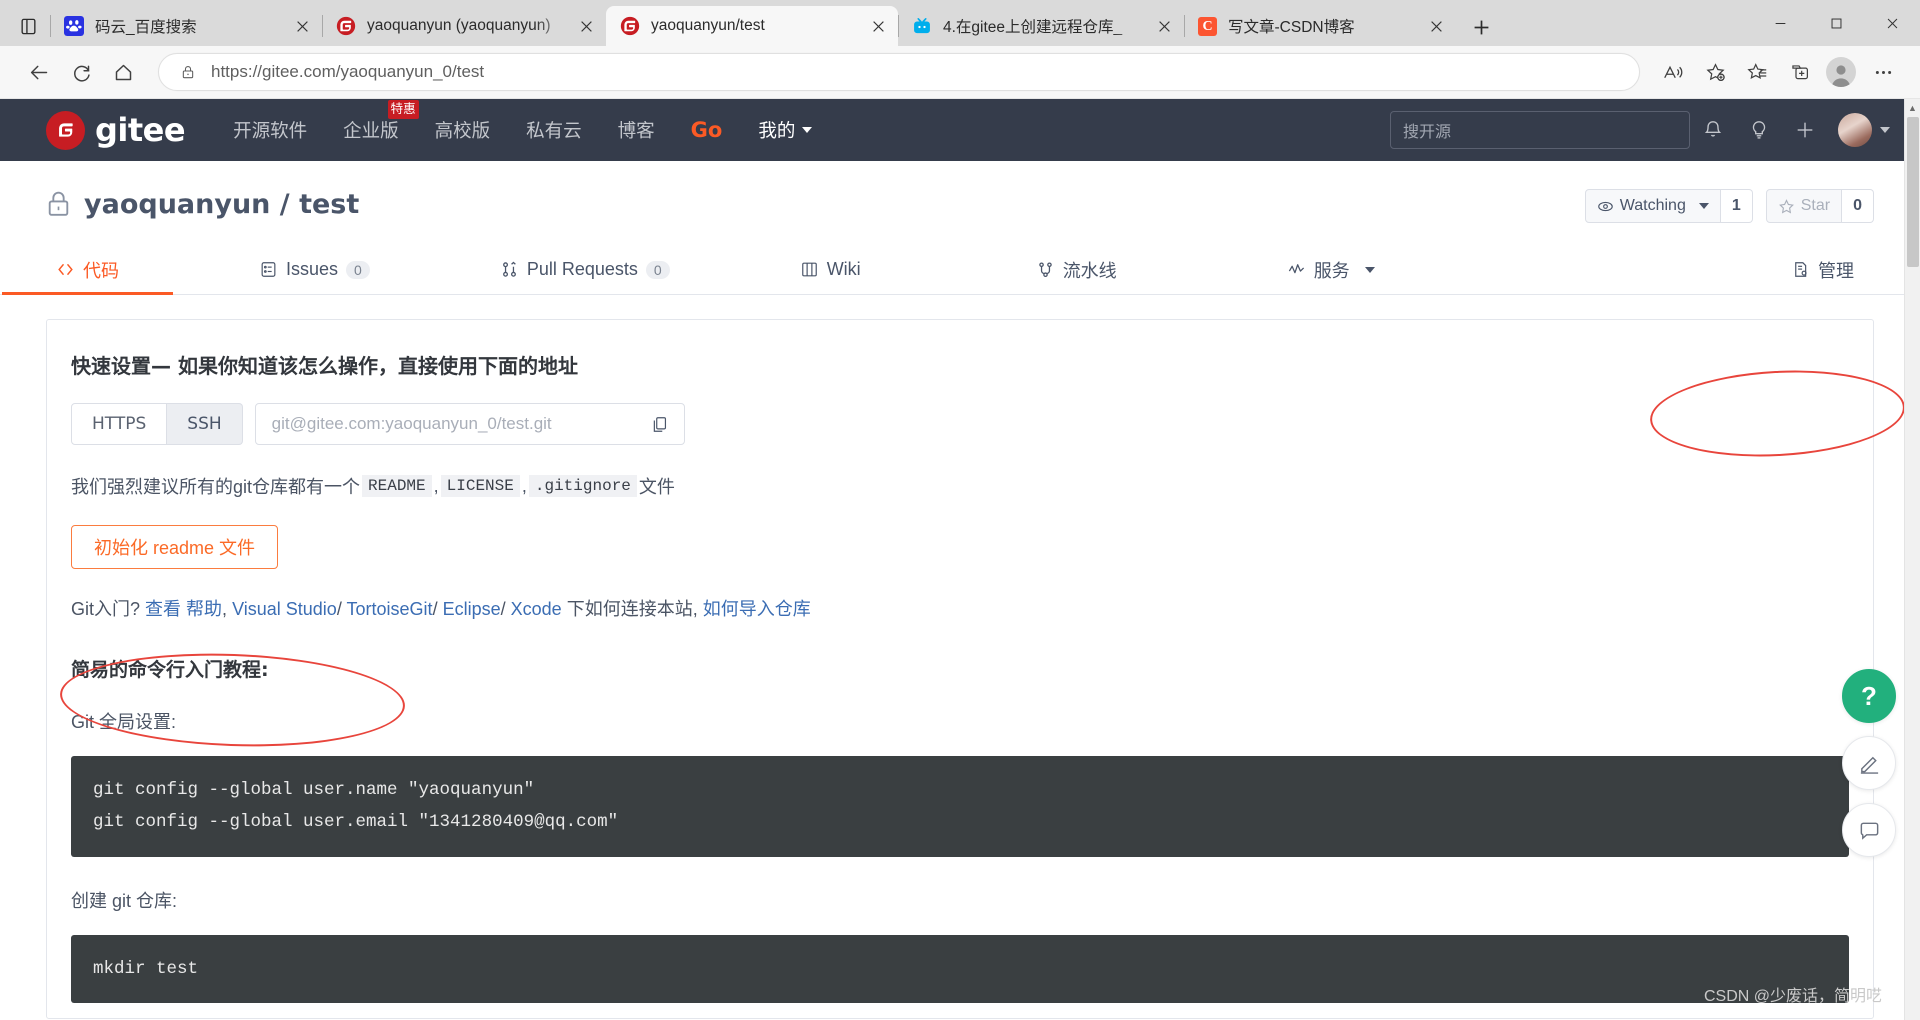 The height and width of the screenshot is (1020, 1920). I want to click on settings-more-icon, so click(1883, 72).